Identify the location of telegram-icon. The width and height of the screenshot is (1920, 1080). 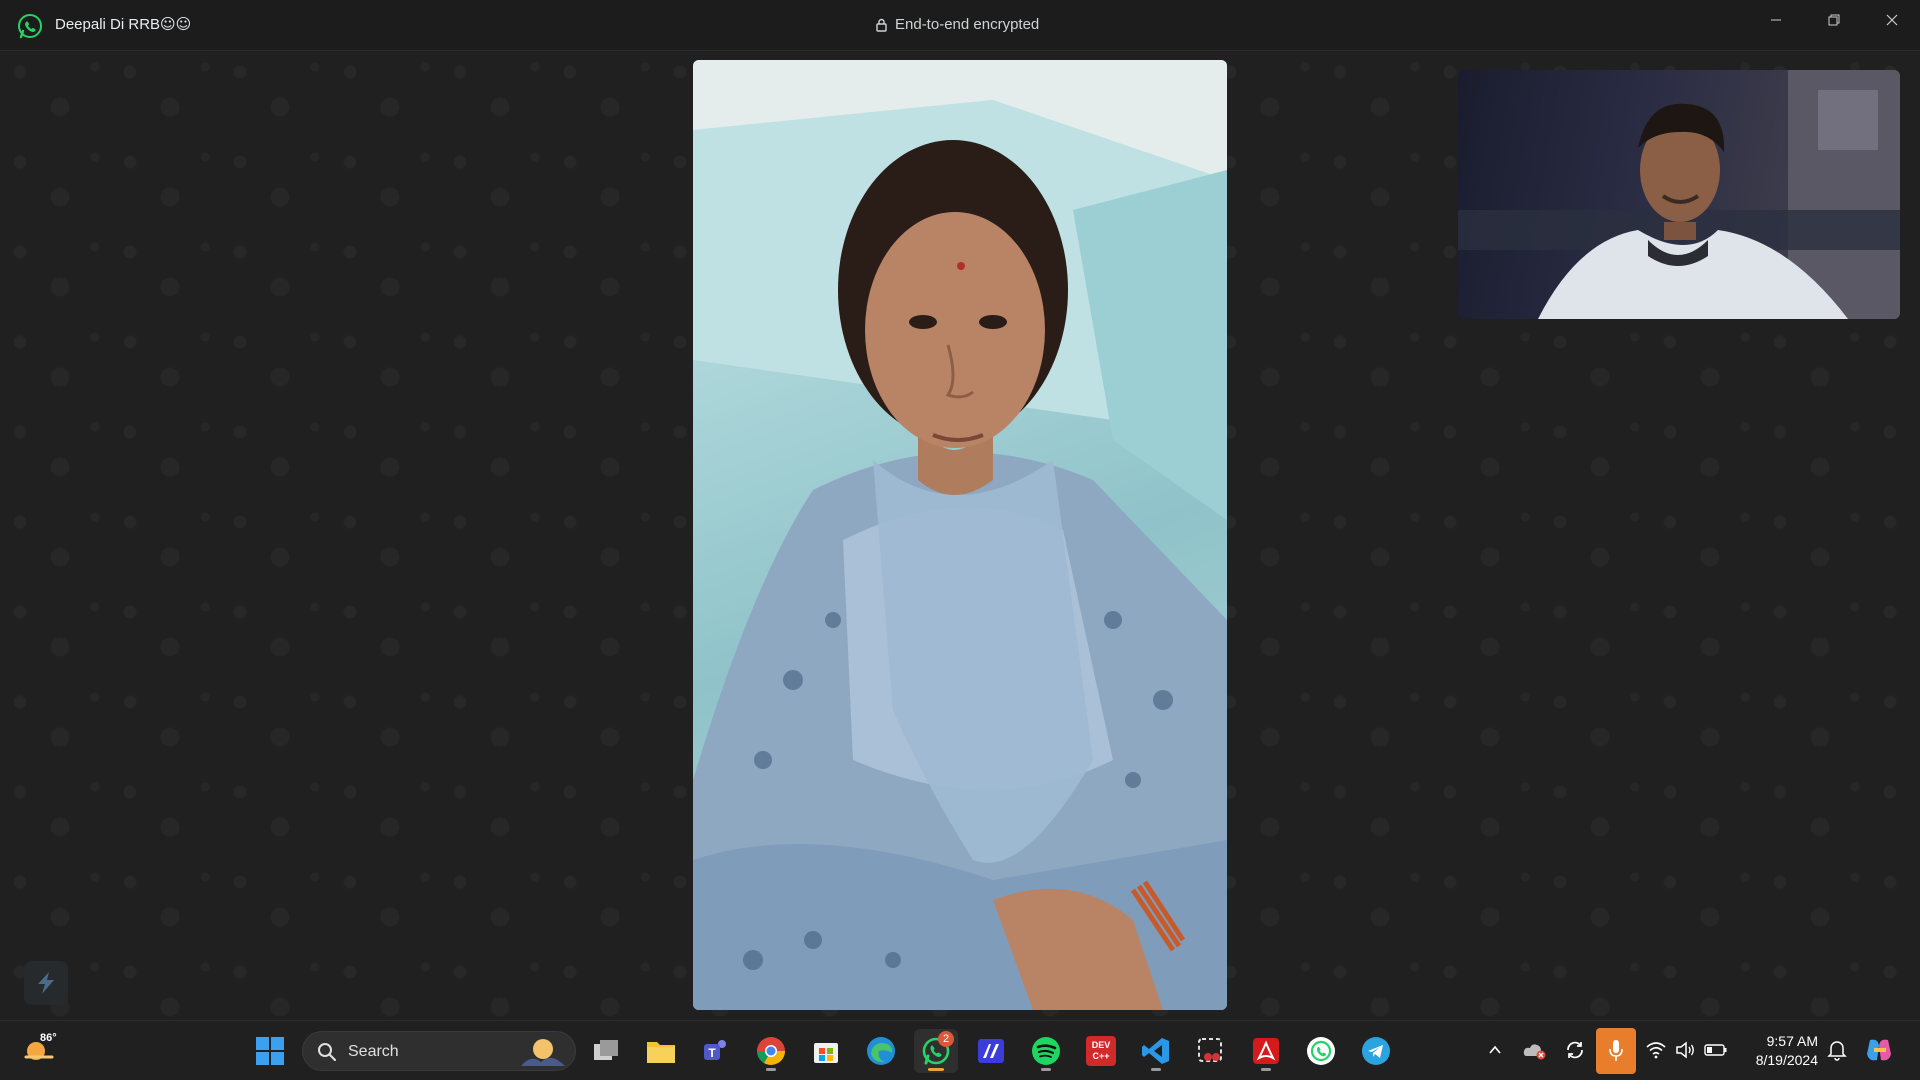
(1376, 1051).